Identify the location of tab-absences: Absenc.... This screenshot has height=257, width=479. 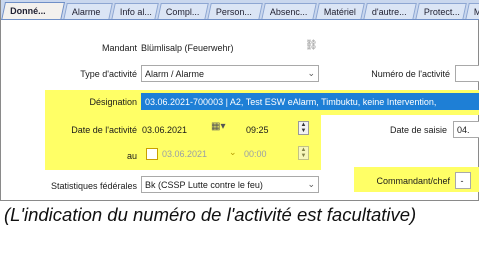
(289, 11).